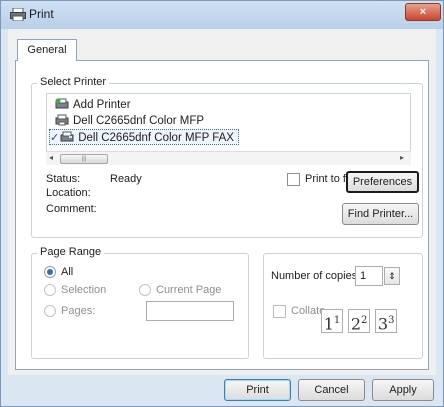  Describe the element at coordinates (293, 179) in the screenshot. I see `print-to-file-checkbox` at that location.